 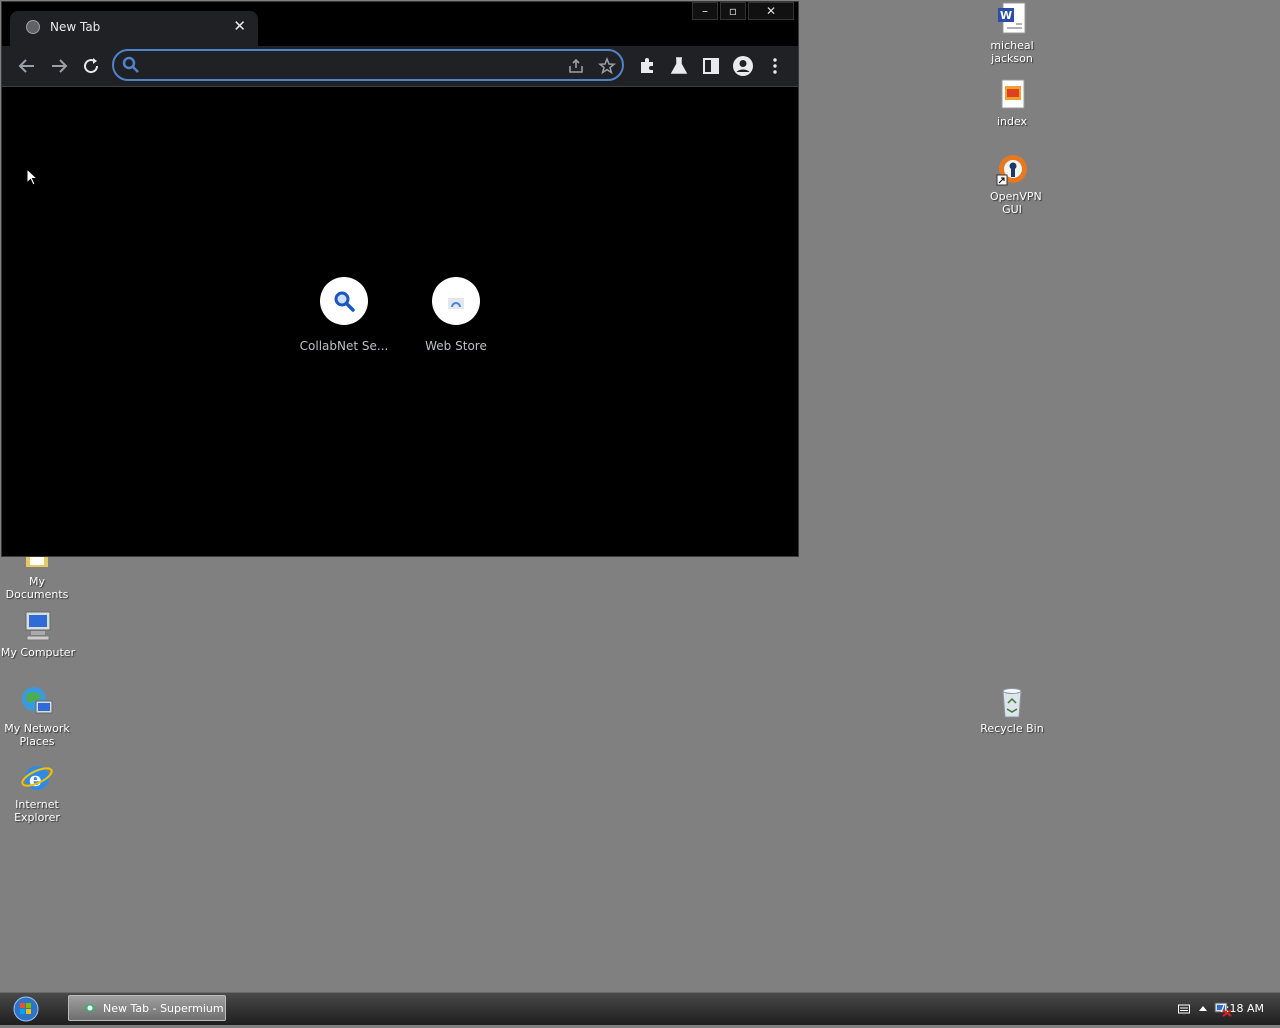 What do you see at coordinates (37, 811) in the screenshot?
I see `desktop-icon-label: Internet Explorer` at bounding box center [37, 811].